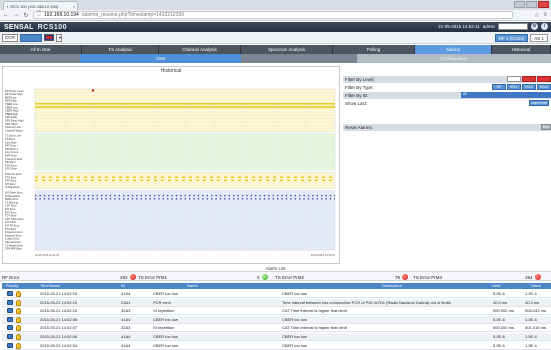  What do you see at coordinates (58, 37) in the screenshot?
I see `dropdown-icon: ▾` at bounding box center [58, 37].